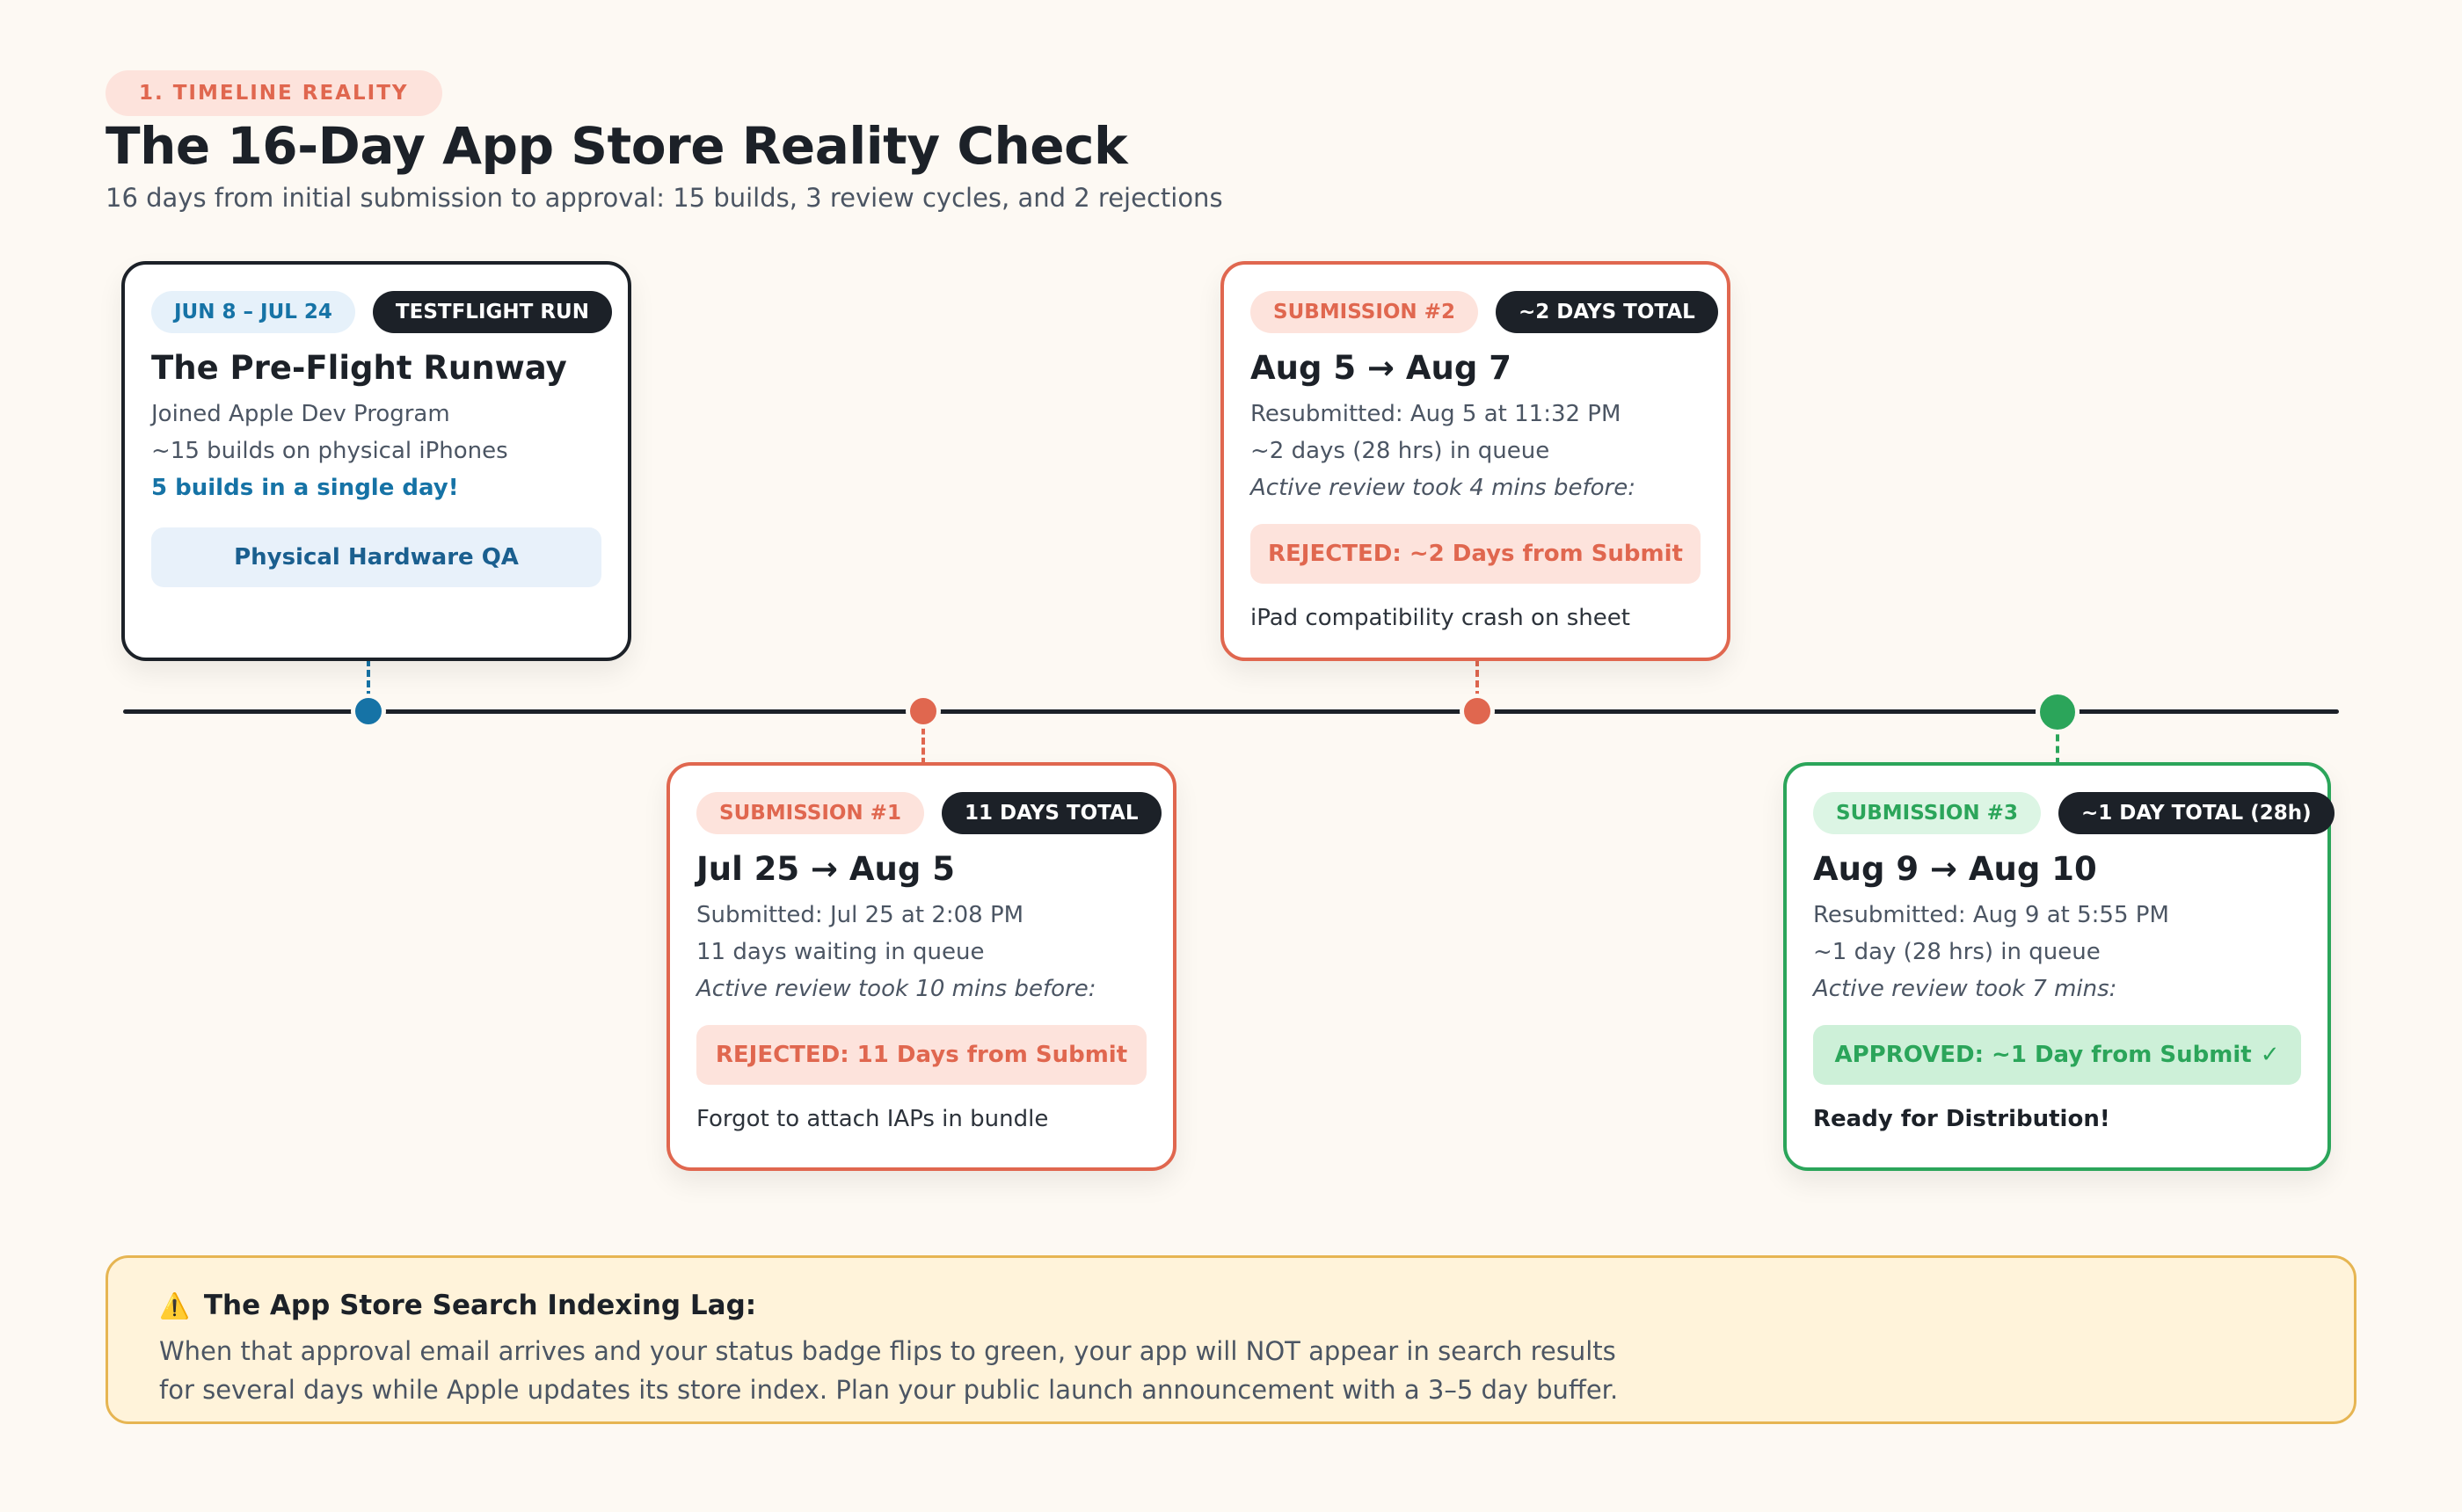 This screenshot has width=2462, height=1512. What do you see at coordinates (1477, 712) in the screenshot?
I see `submission2-node` at bounding box center [1477, 712].